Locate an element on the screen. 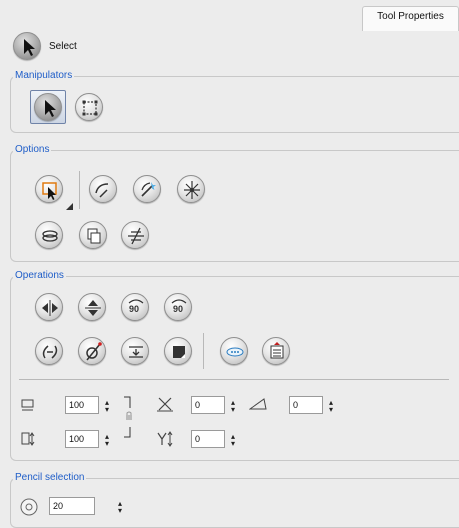  select-manipulator-button is located at coordinates (48, 107).